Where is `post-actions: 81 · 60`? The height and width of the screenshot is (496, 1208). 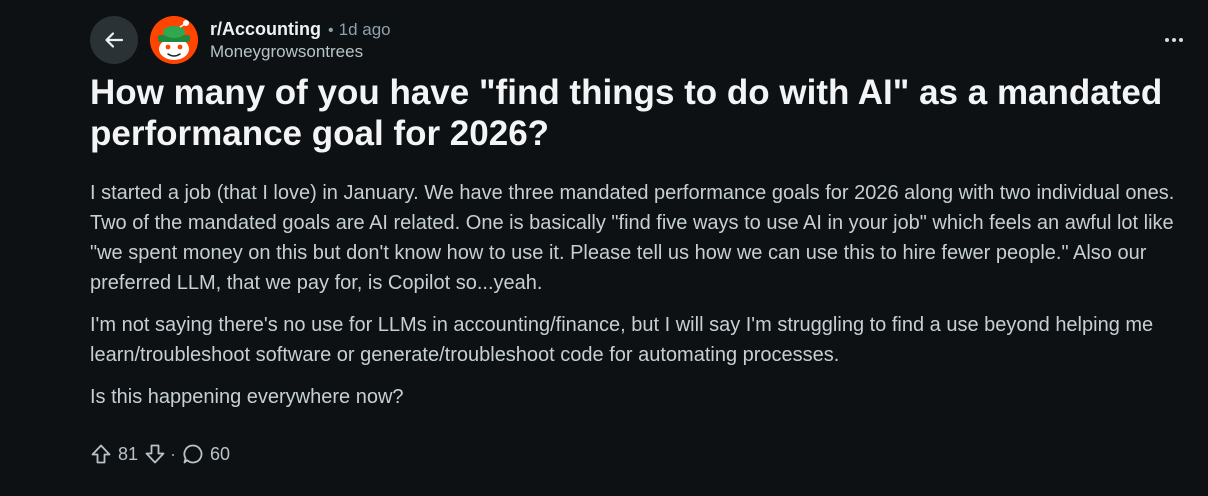 post-actions: 81 · 60 is located at coordinates (163, 454).